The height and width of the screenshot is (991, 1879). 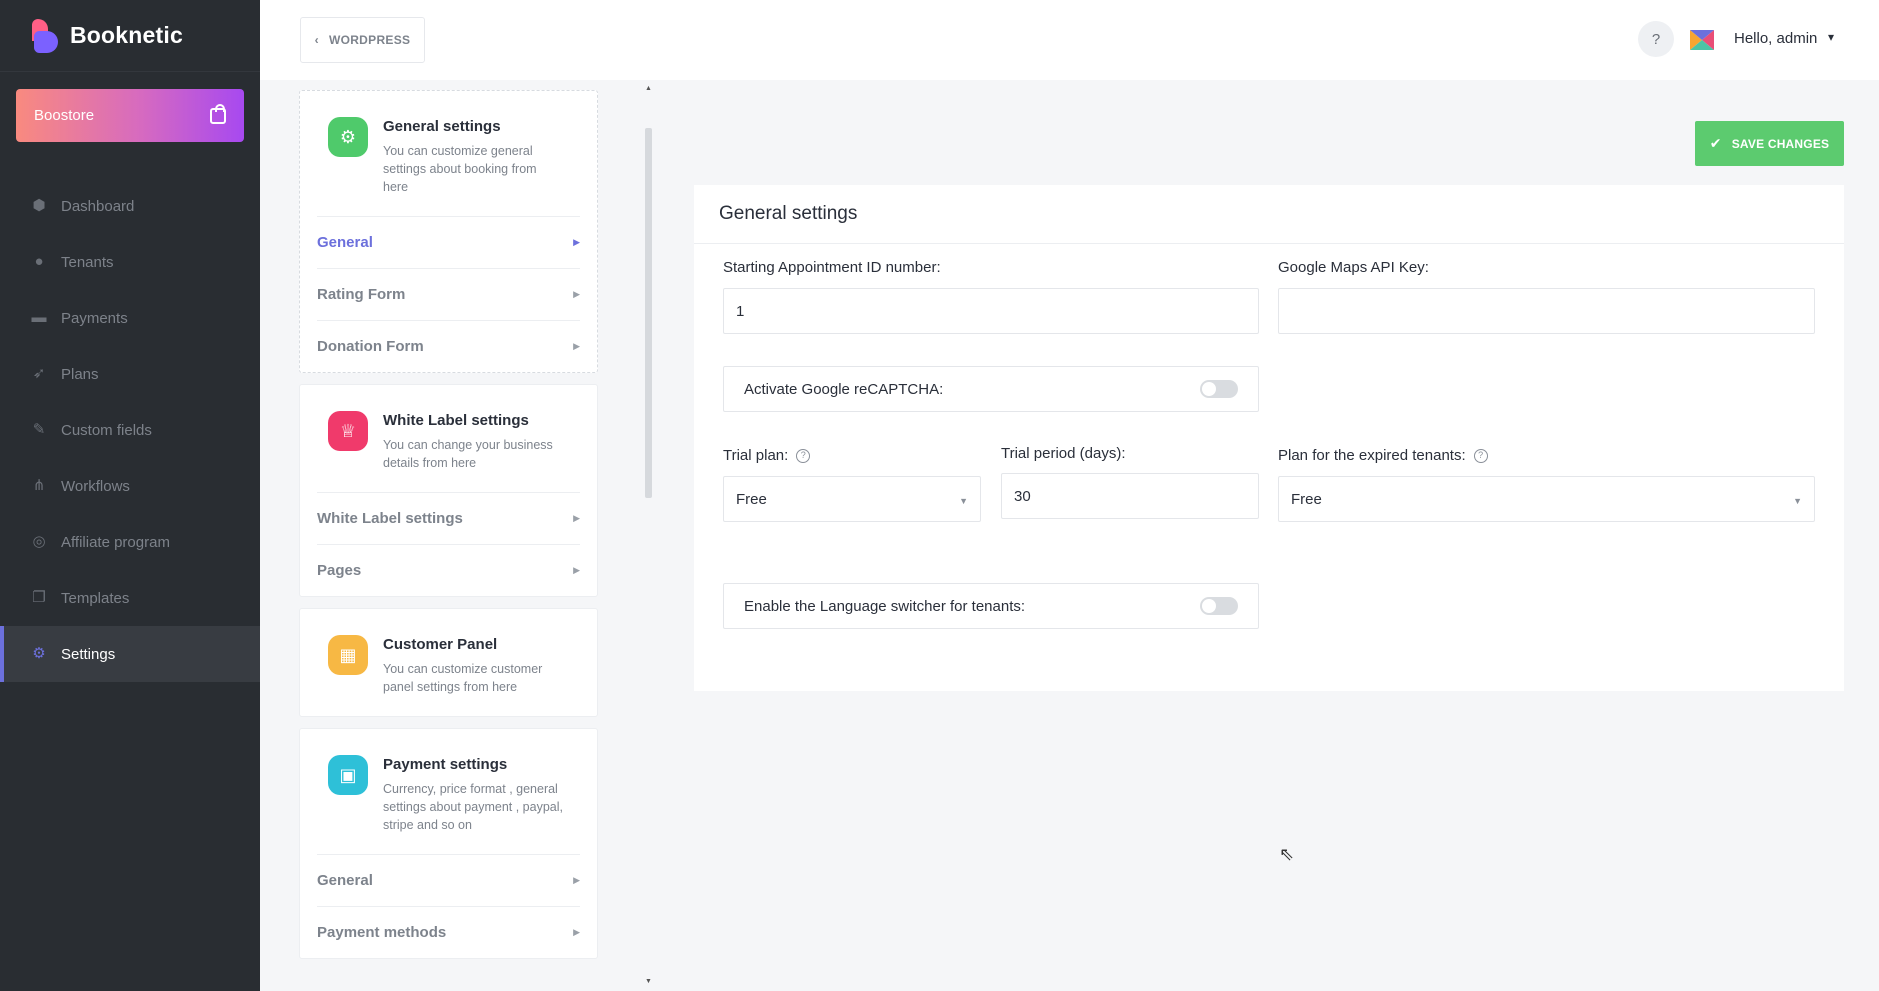 I want to click on calendar-clock-icon: ▦, so click(x=348, y=655).